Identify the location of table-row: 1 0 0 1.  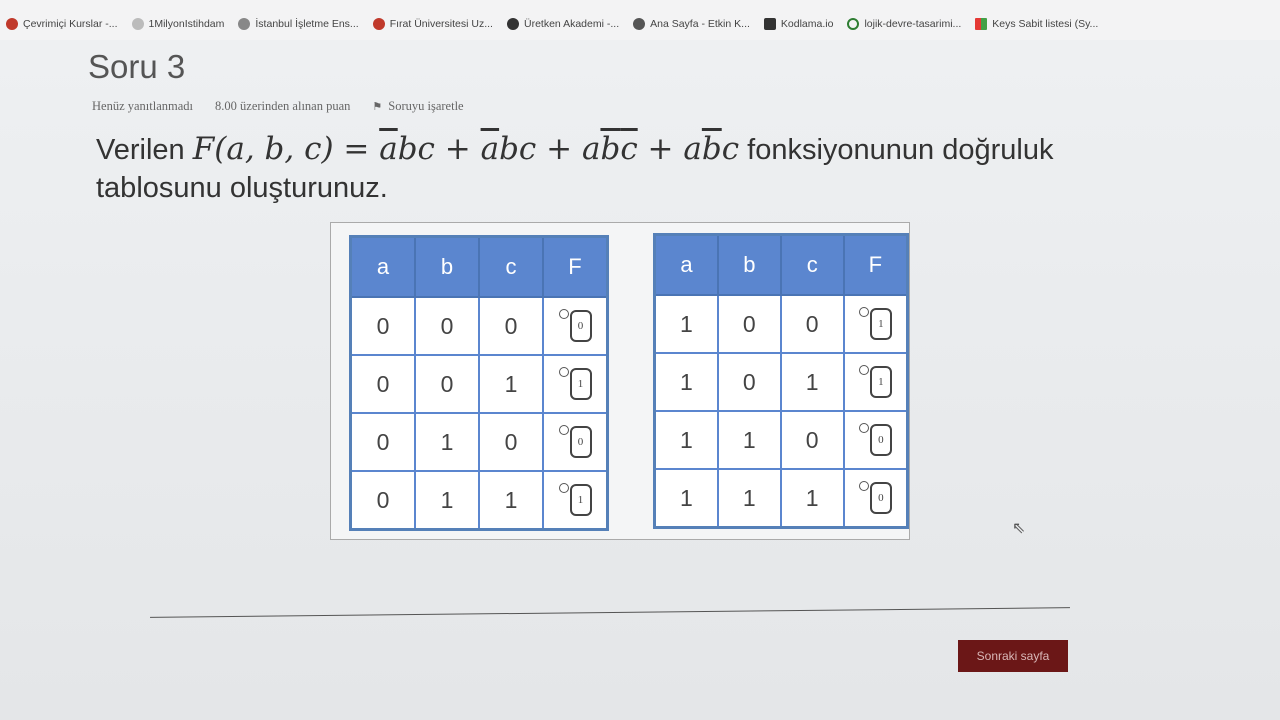
(781, 324).